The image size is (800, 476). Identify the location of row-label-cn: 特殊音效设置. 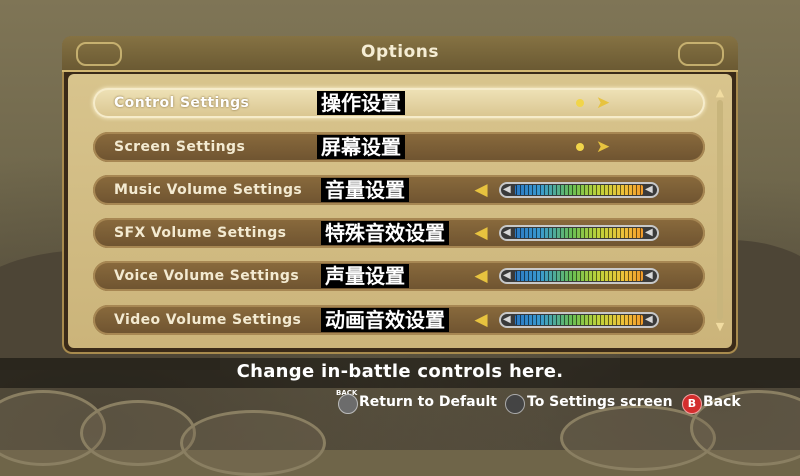
(385, 233).